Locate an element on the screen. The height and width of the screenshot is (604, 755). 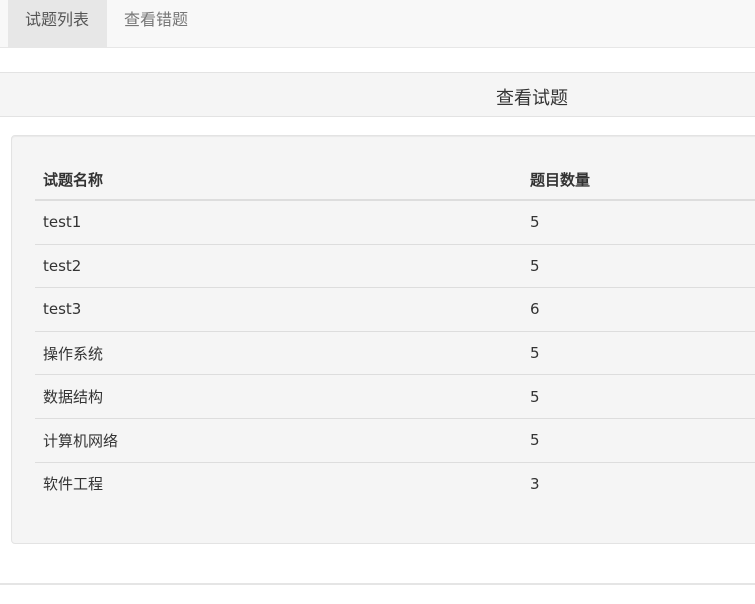
question-name: 操作系统 is located at coordinates (278, 352).